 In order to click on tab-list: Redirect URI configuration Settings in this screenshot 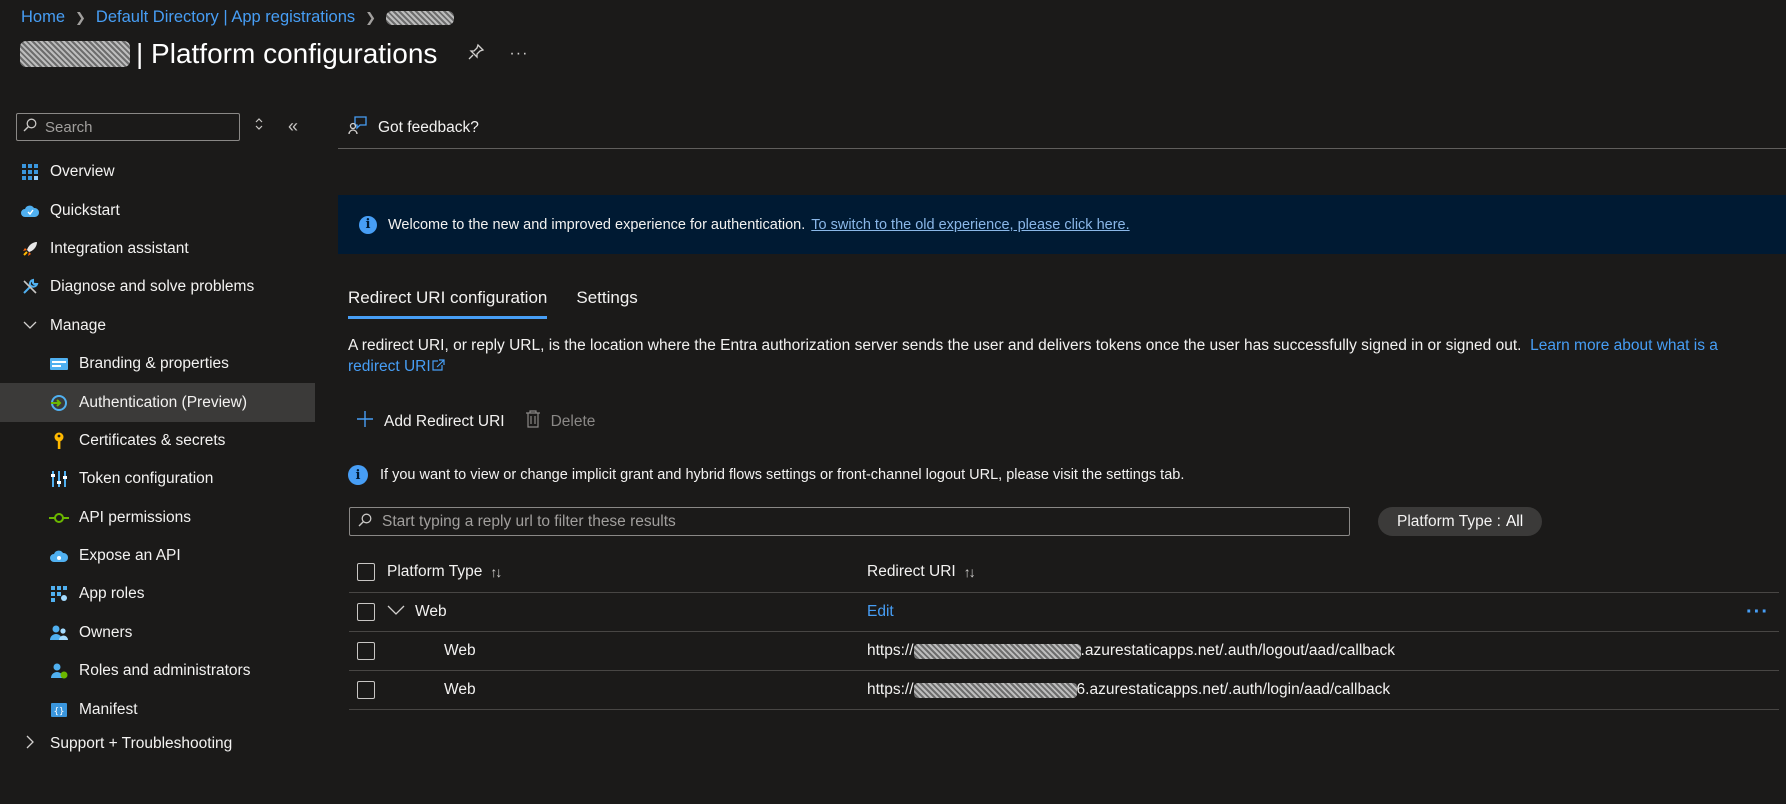, I will do `click(493, 303)`.